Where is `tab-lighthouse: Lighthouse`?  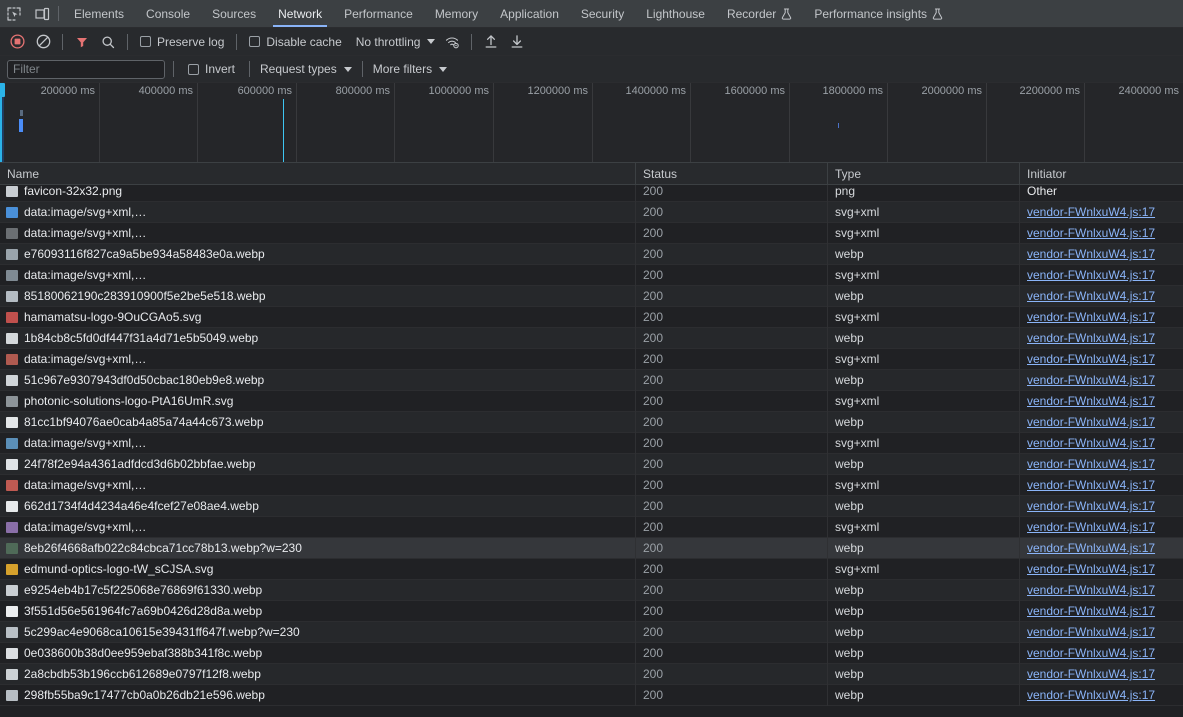 tab-lighthouse: Lighthouse is located at coordinates (675, 13).